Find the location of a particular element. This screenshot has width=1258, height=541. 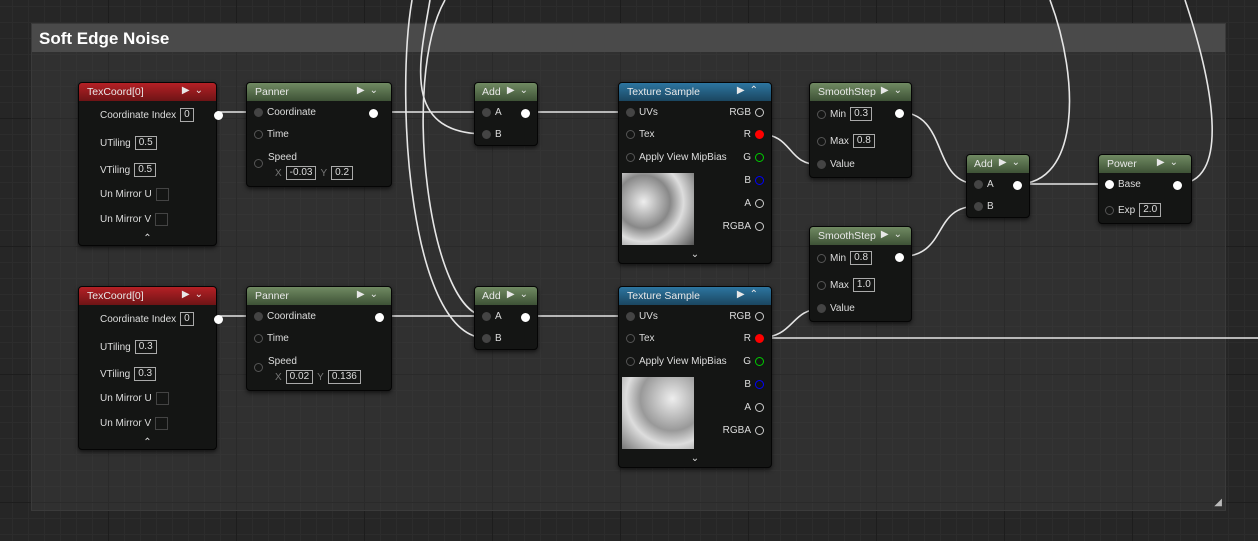

add-node-1: Add ▶⌄ A B is located at coordinates (506, 114).